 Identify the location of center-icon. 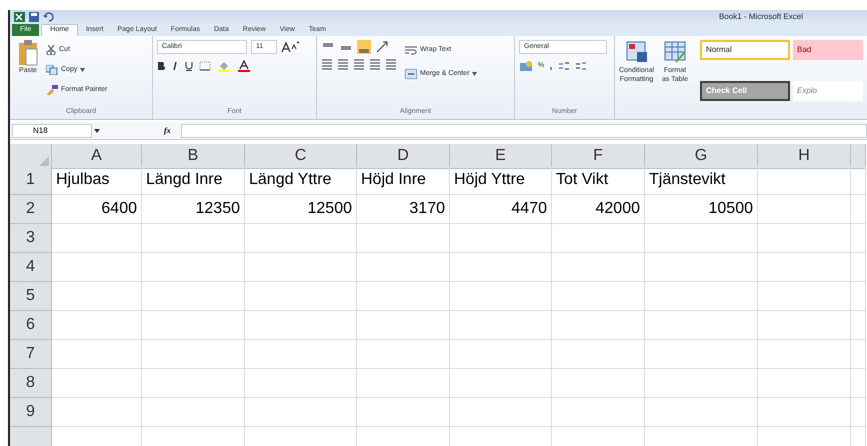
(343, 64).